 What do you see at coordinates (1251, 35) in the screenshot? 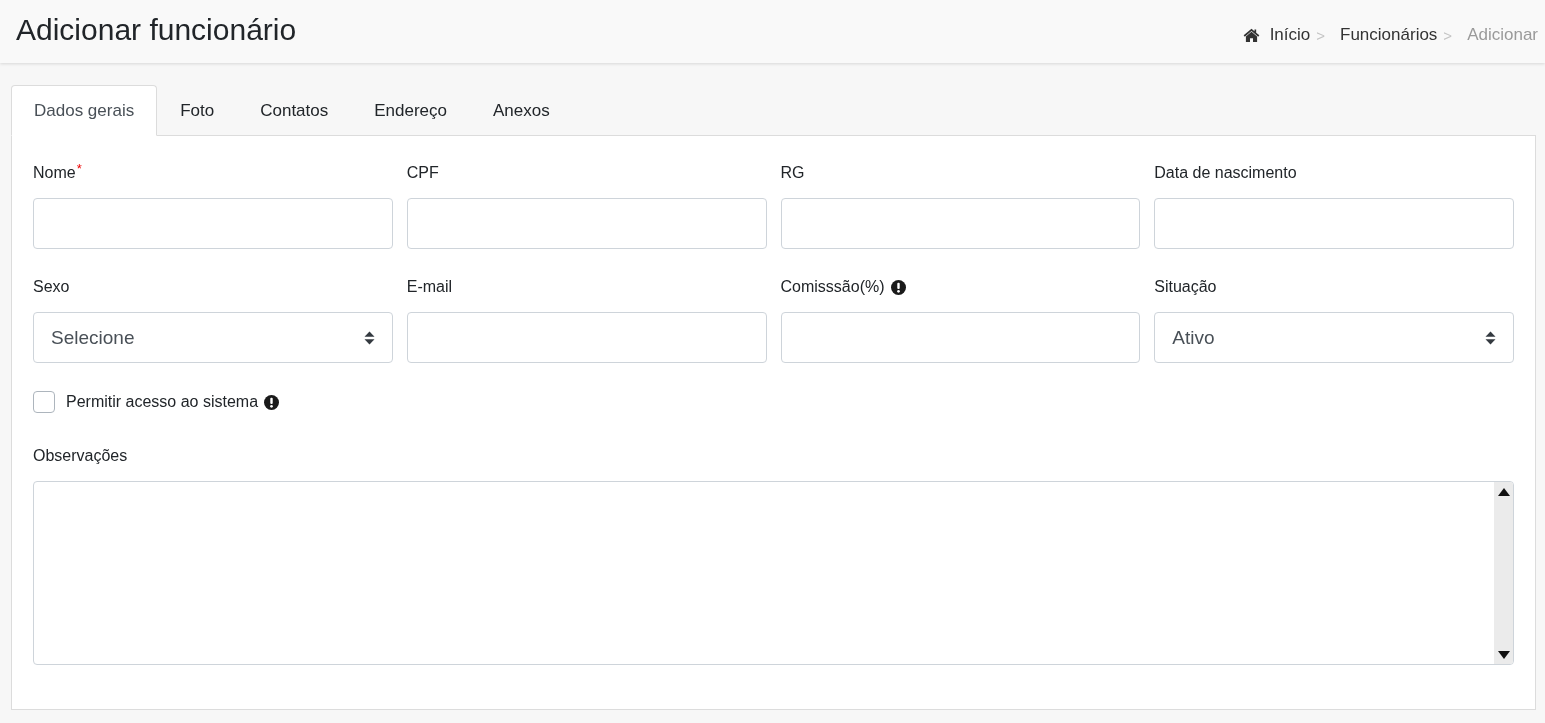
I see `home-icon` at bounding box center [1251, 35].